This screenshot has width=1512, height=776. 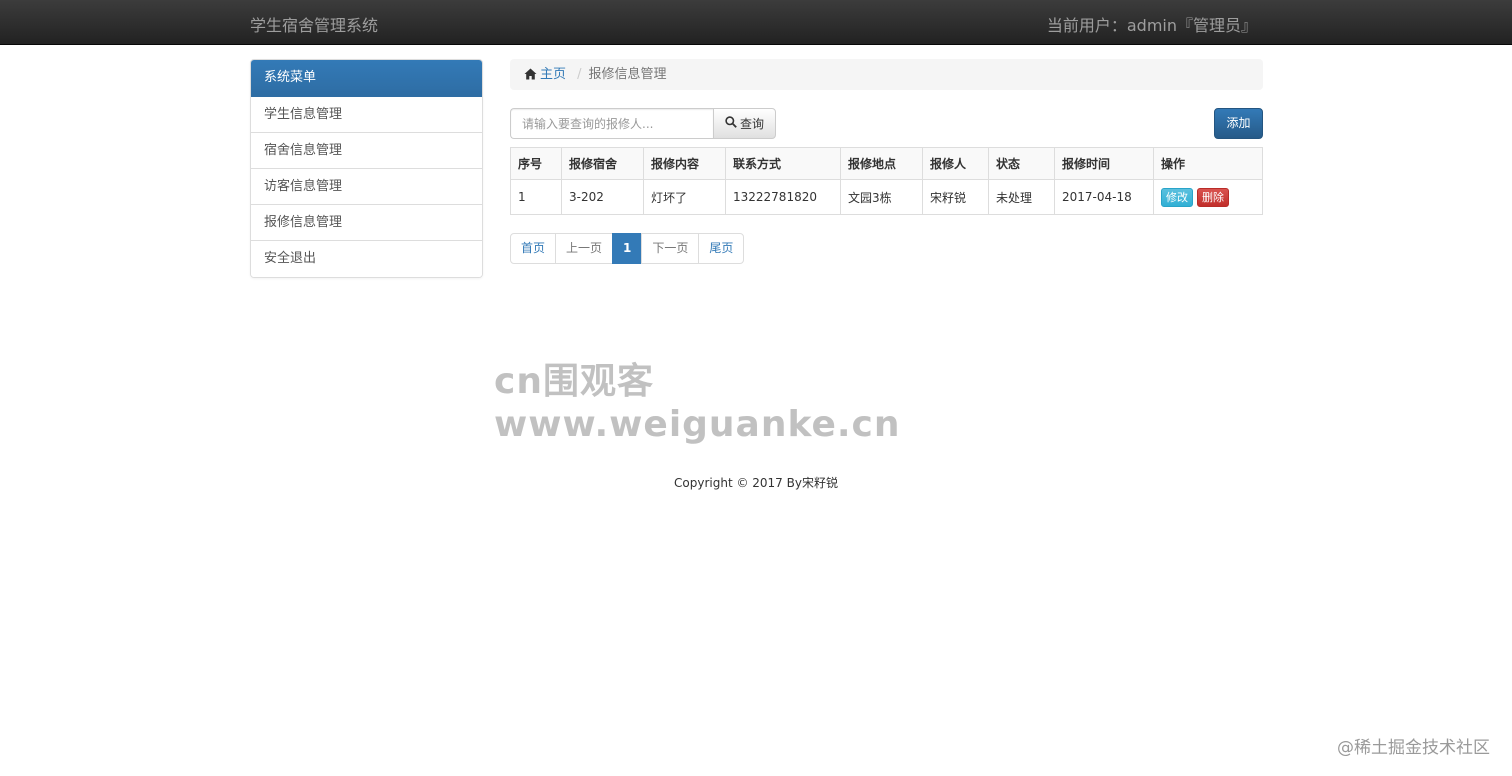 I want to click on column-header-index: 序号, so click(x=536, y=163).